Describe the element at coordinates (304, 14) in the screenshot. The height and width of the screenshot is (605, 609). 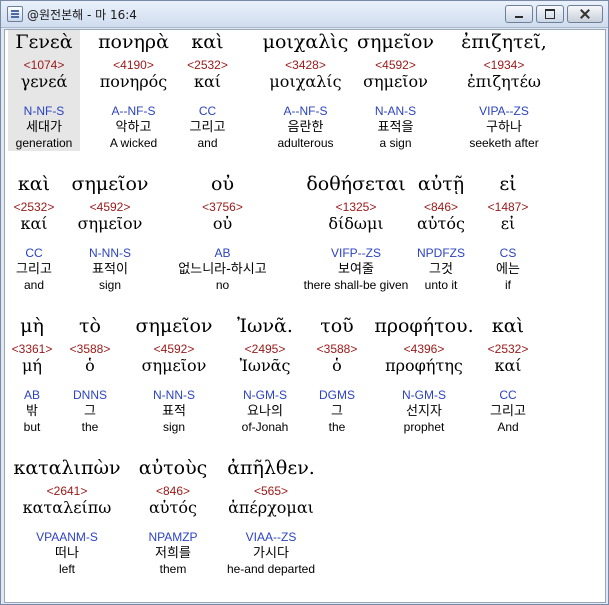
I see `title-bar: @원전본해 - 마 16:4` at that location.